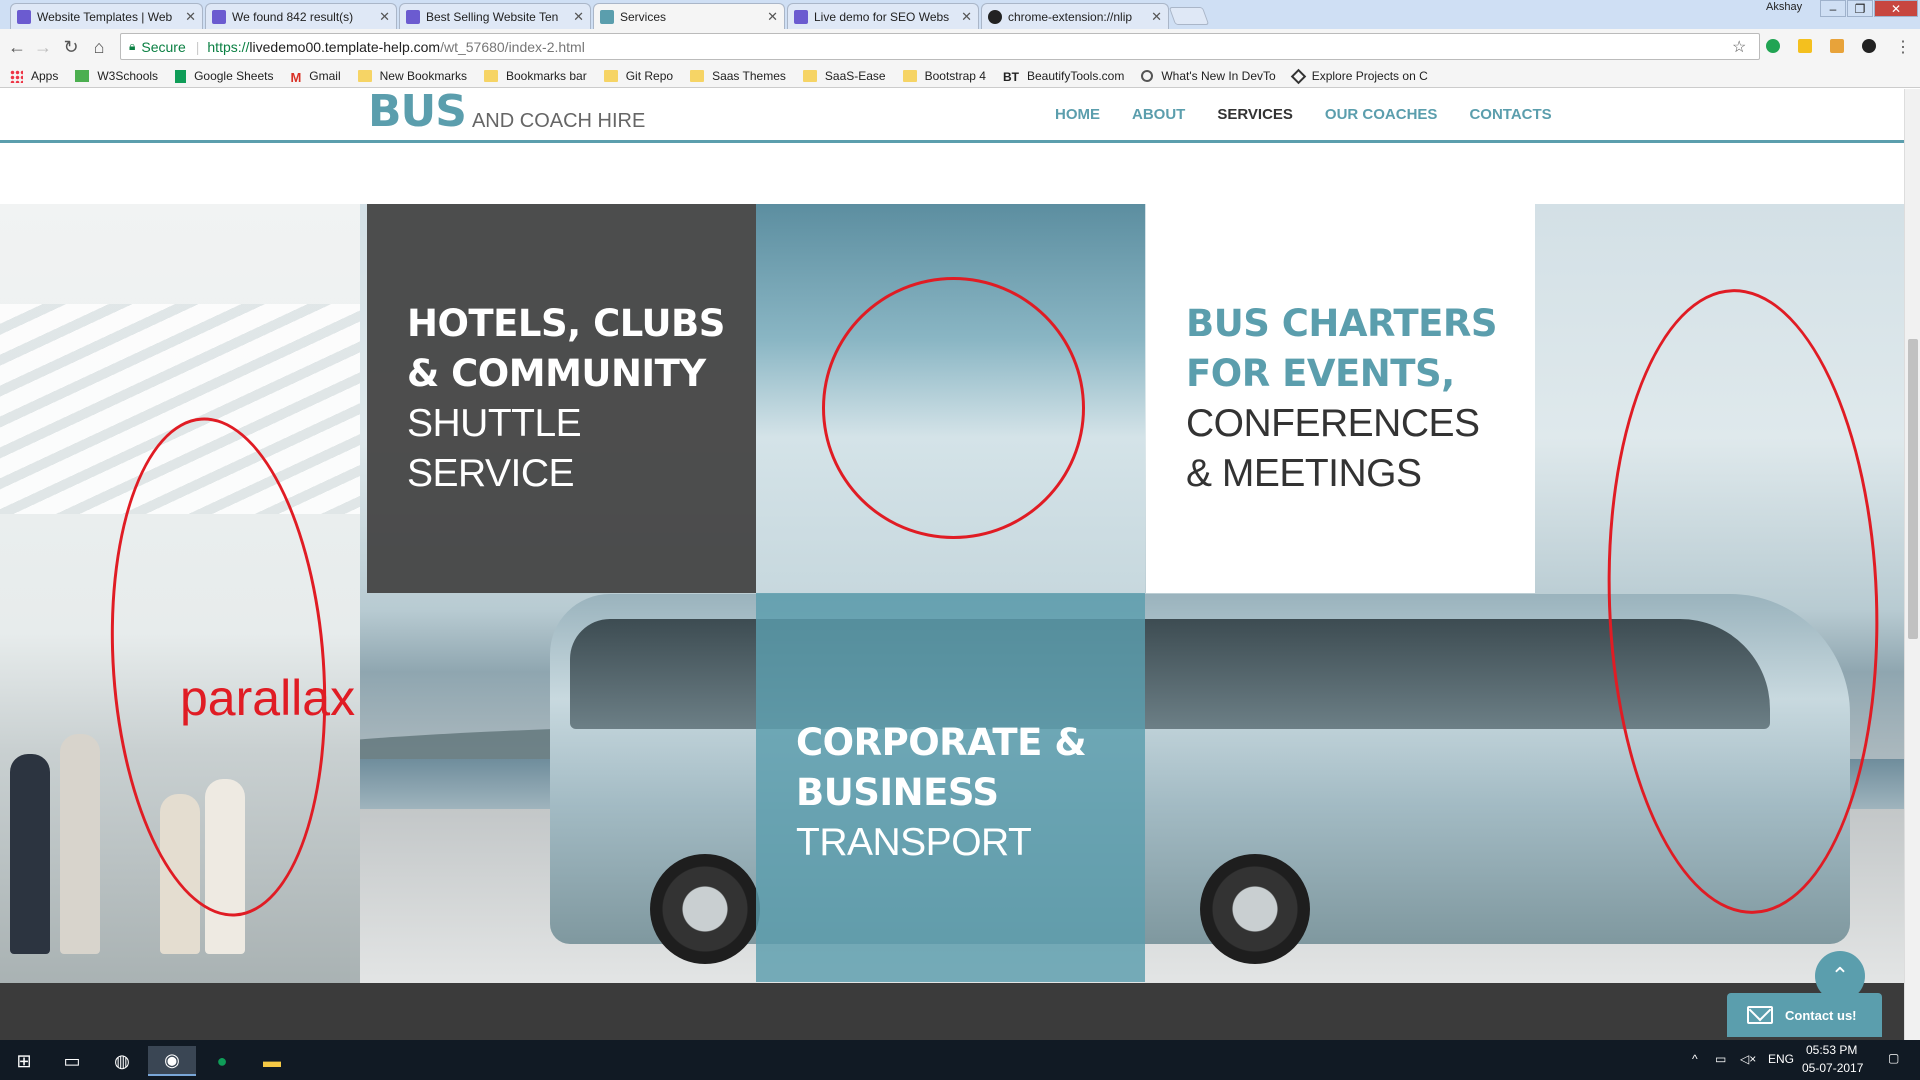 The image size is (1920, 1080). What do you see at coordinates (228, 46) in the screenshot?
I see `url-protocol: https://` at bounding box center [228, 46].